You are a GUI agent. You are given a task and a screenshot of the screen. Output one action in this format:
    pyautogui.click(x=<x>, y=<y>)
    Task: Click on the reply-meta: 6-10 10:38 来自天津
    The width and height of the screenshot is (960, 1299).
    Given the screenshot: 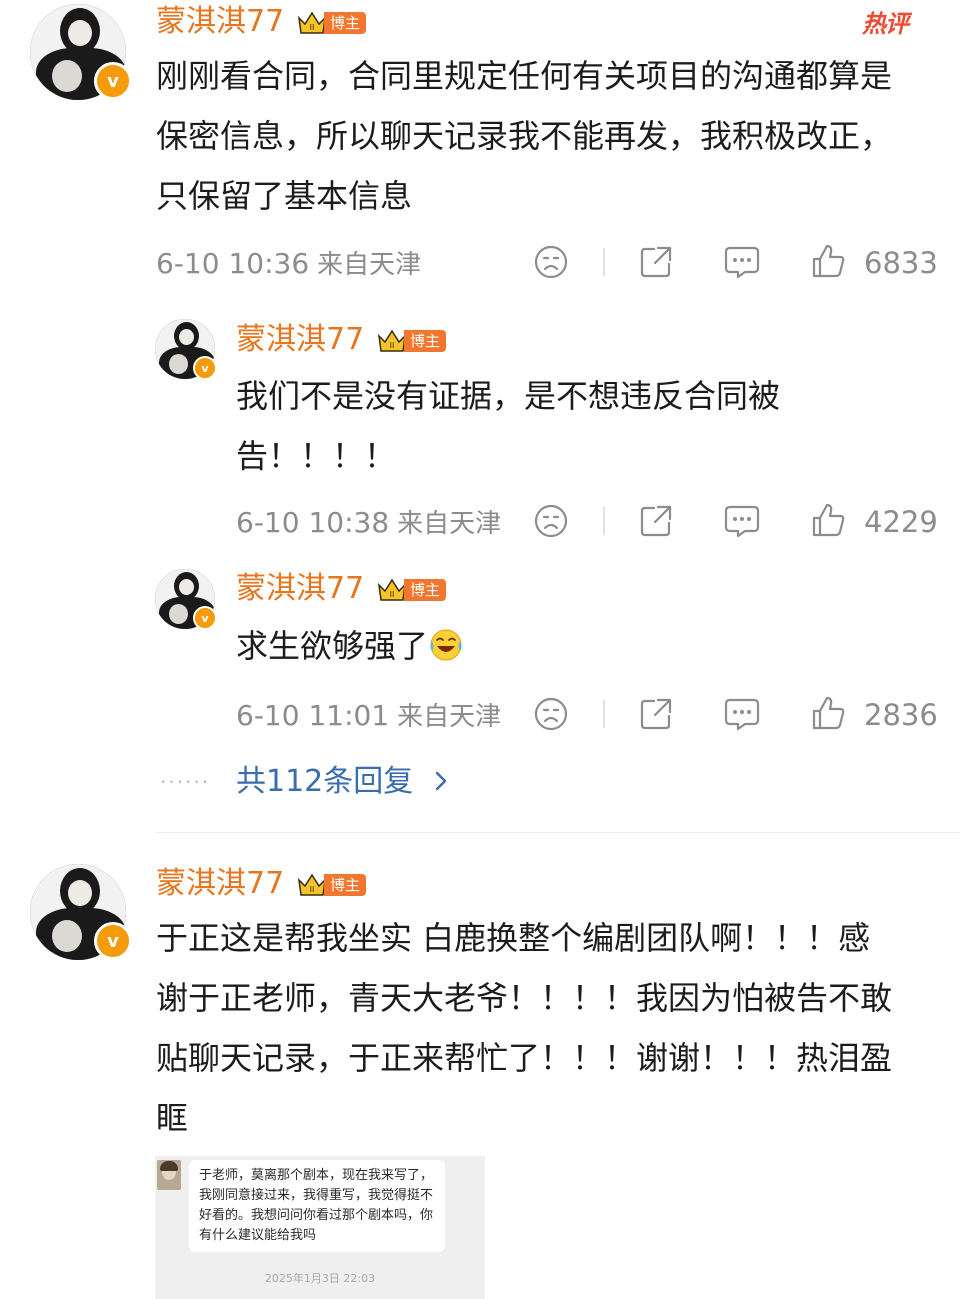 What is the action you would take?
    pyautogui.click(x=368, y=523)
    